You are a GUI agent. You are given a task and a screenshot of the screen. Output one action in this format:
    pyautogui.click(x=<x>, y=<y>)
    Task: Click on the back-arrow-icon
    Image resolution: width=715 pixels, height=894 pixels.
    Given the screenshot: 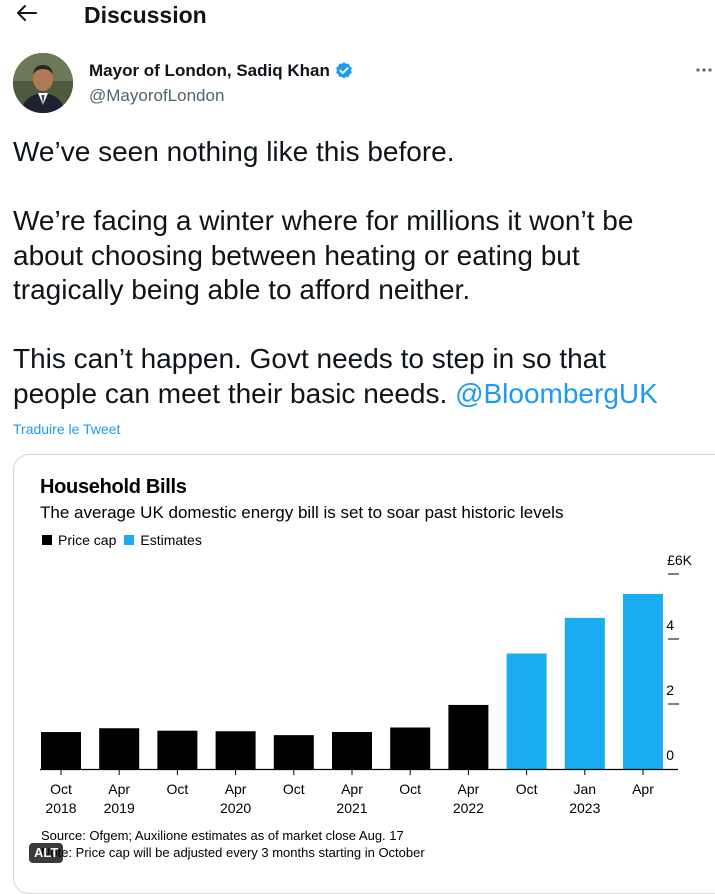 What is the action you would take?
    pyautogui.click(x=27, y=13)
    